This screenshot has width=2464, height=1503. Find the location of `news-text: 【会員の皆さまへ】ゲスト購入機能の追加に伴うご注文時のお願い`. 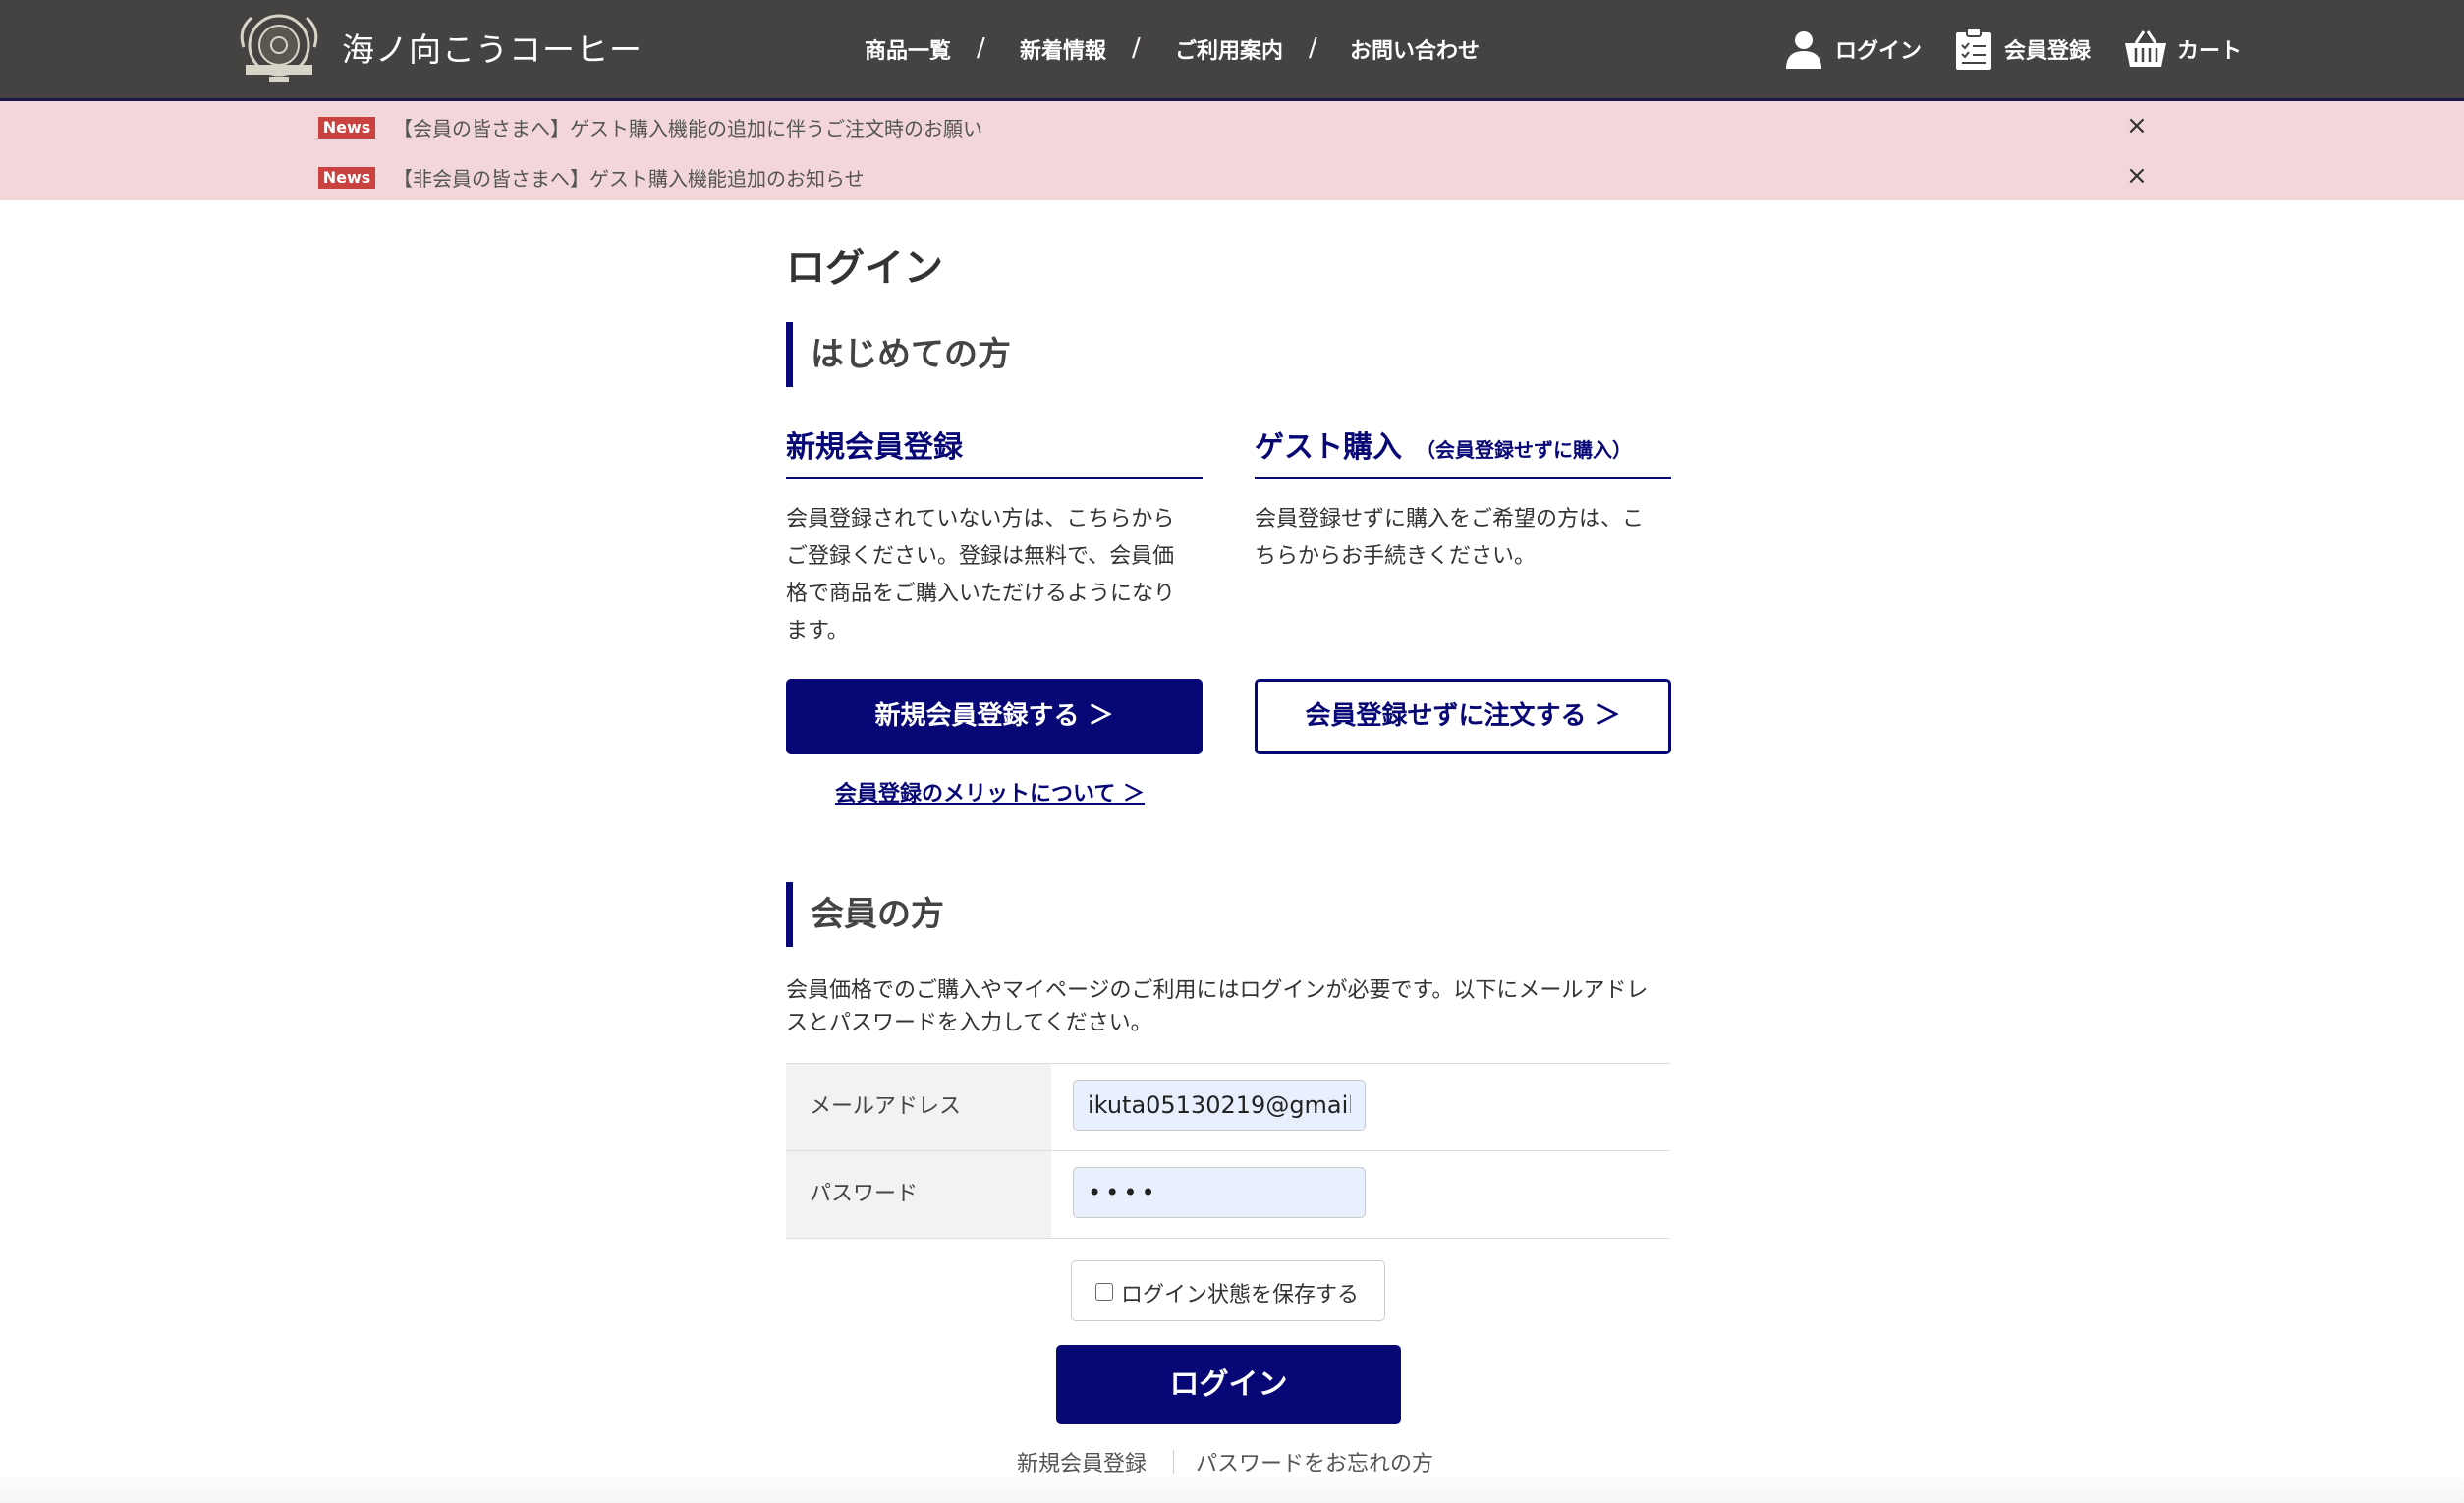

news-text: 【会員の皆さまへ】ゲスト購入機能の追加に伴うご注文時のお願い is located at coordinates (687, 127).